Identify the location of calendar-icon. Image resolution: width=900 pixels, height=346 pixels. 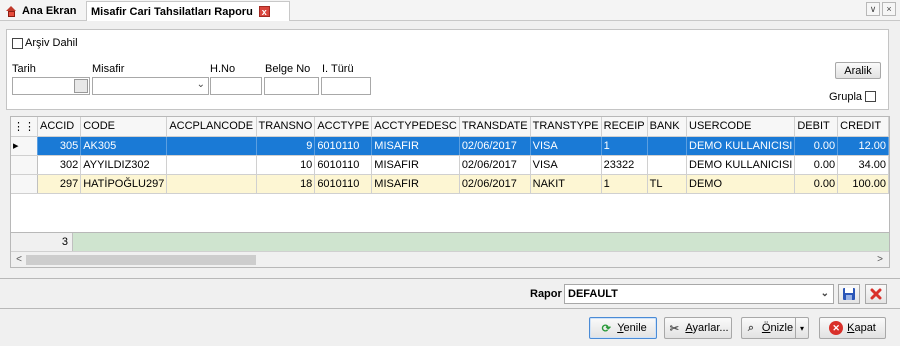
(81, 86).